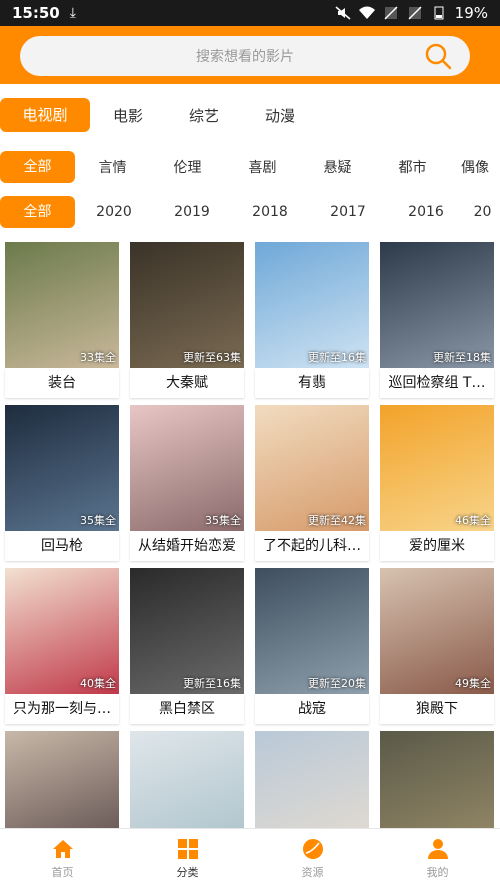 The image size is (500, 888). I want to click on show-card: 更新至63集大秦赋, so click(187, 320).